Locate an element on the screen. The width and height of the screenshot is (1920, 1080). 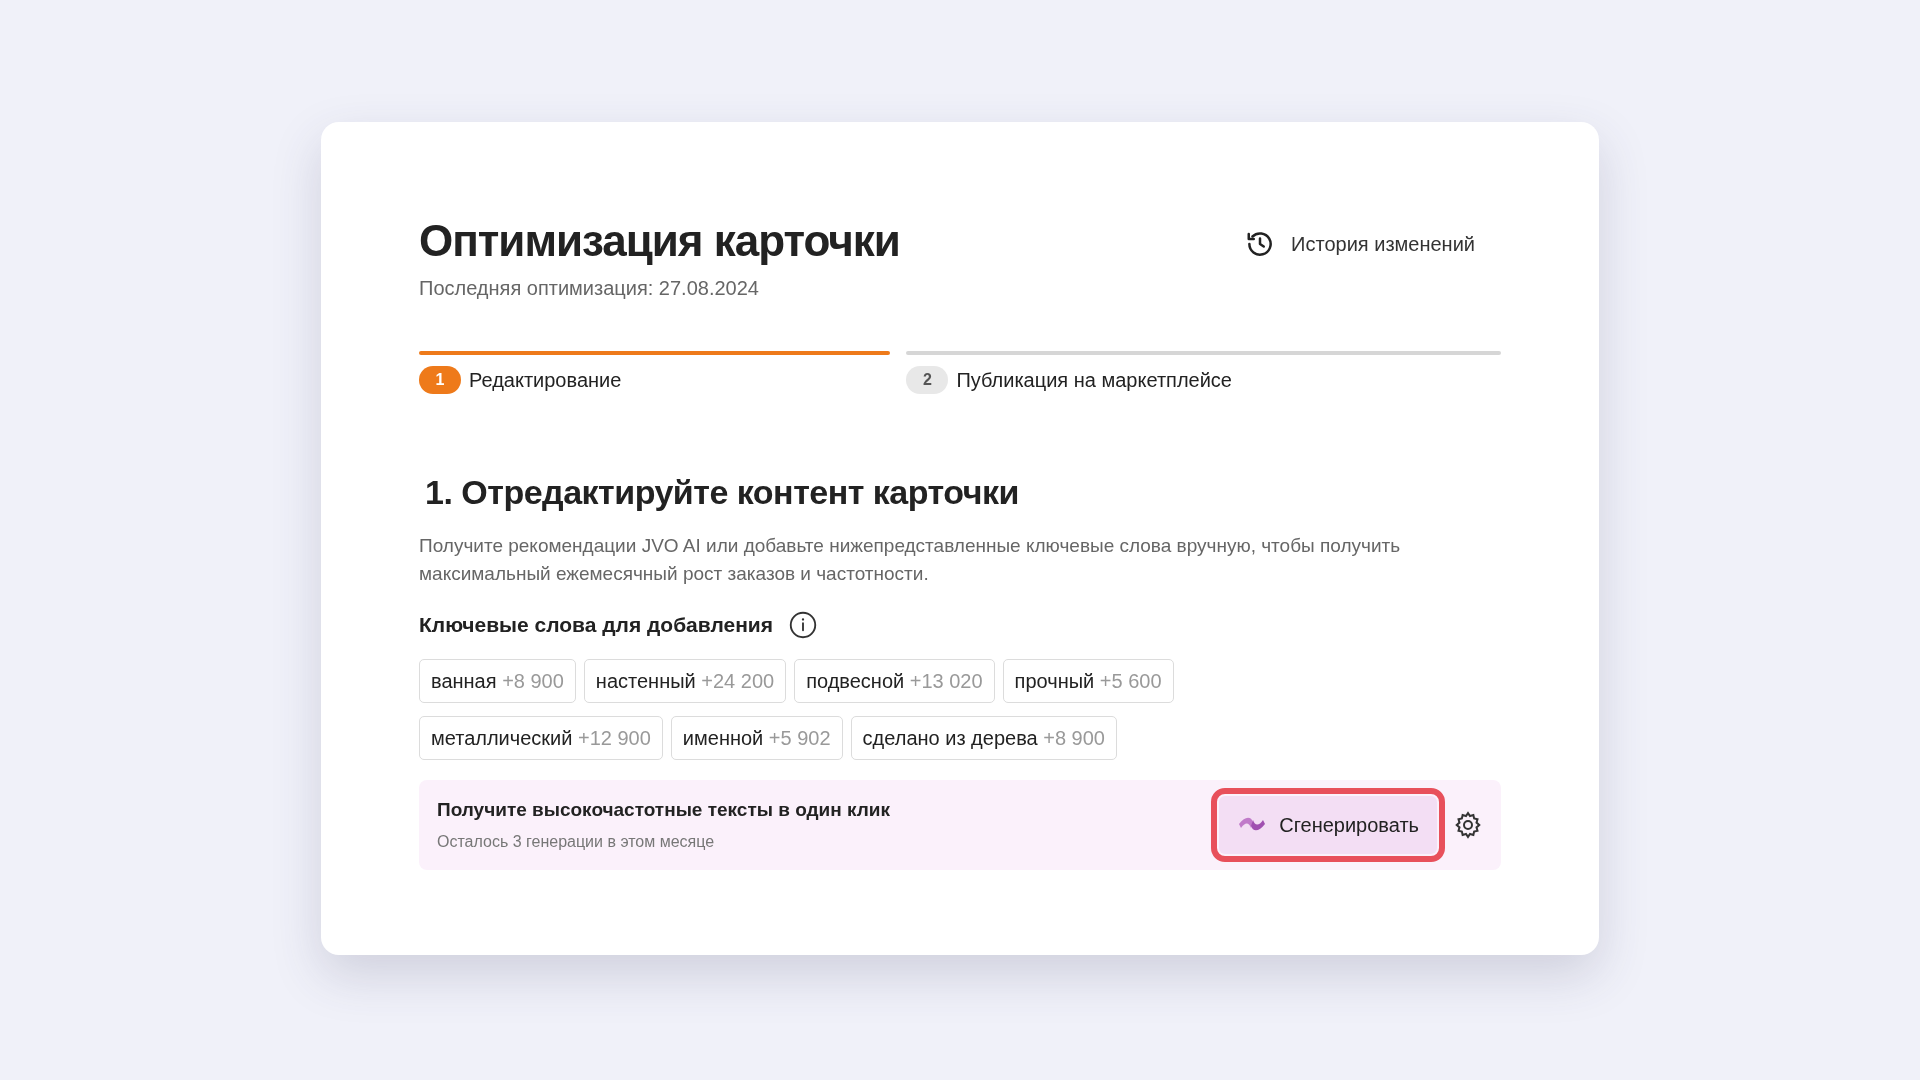
keywords-heading: Ключевые слова для добавления is located at coordinates (596, 625).